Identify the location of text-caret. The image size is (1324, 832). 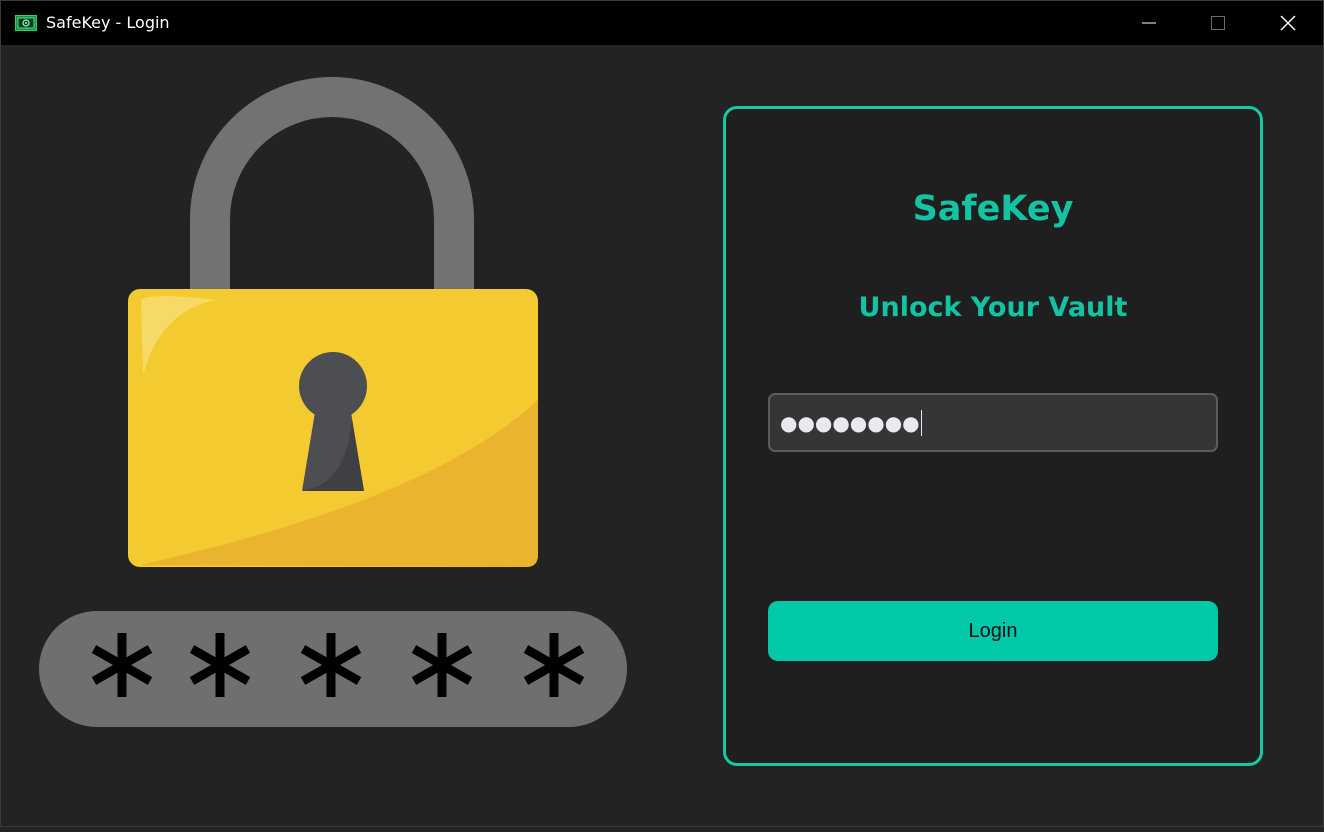
(921, 422).